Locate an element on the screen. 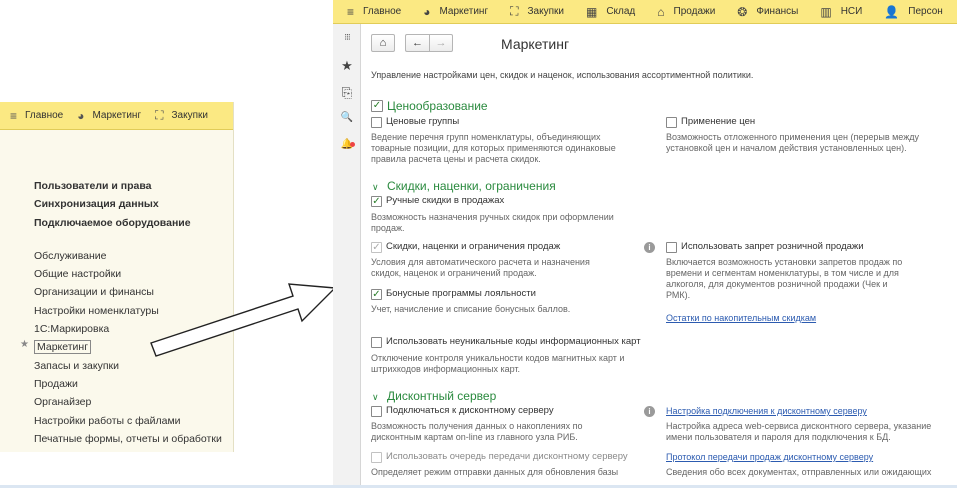  notification-dot is located at coordinates (352, 144).